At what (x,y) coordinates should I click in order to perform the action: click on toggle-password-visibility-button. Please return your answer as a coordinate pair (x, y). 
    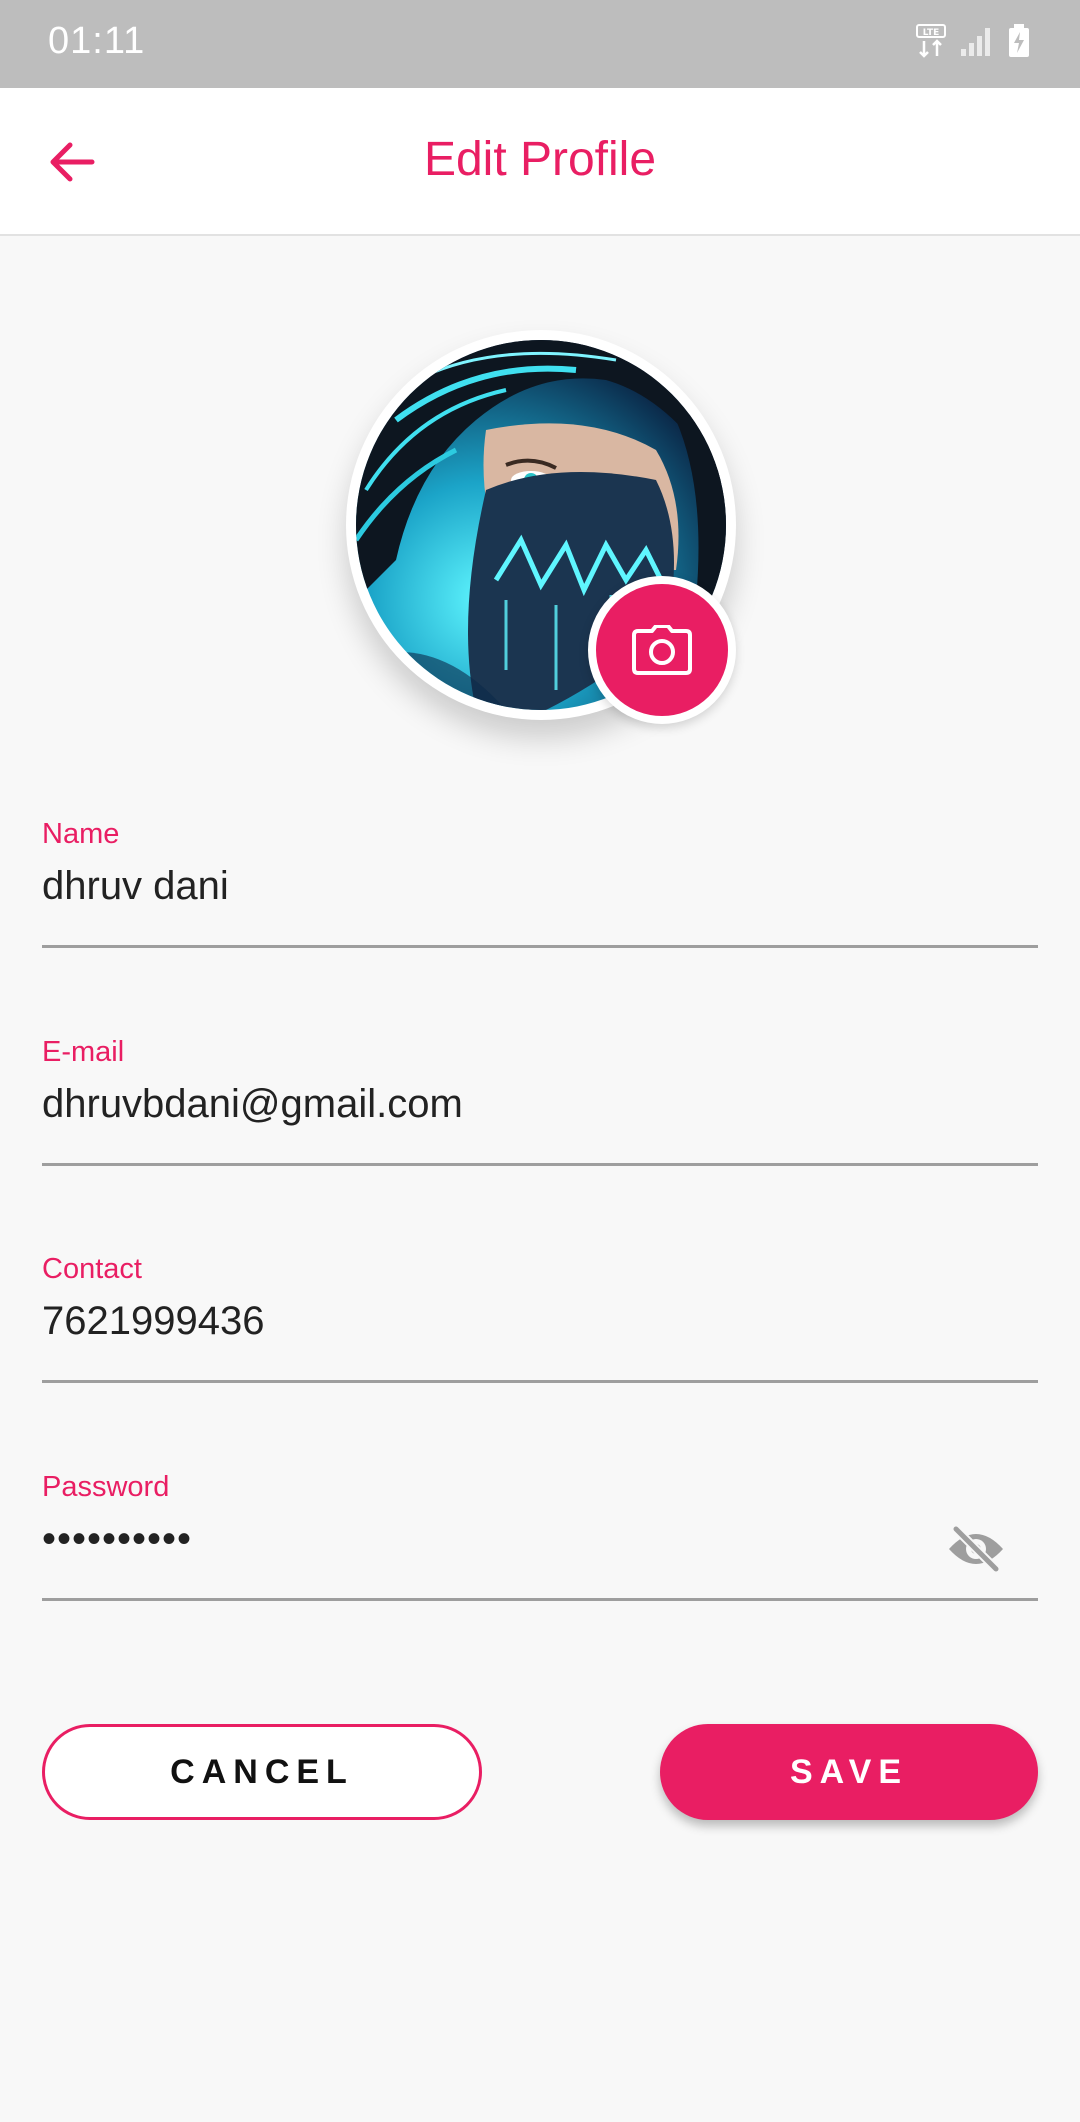
    Looking at the image, I should click on (976, 1549).